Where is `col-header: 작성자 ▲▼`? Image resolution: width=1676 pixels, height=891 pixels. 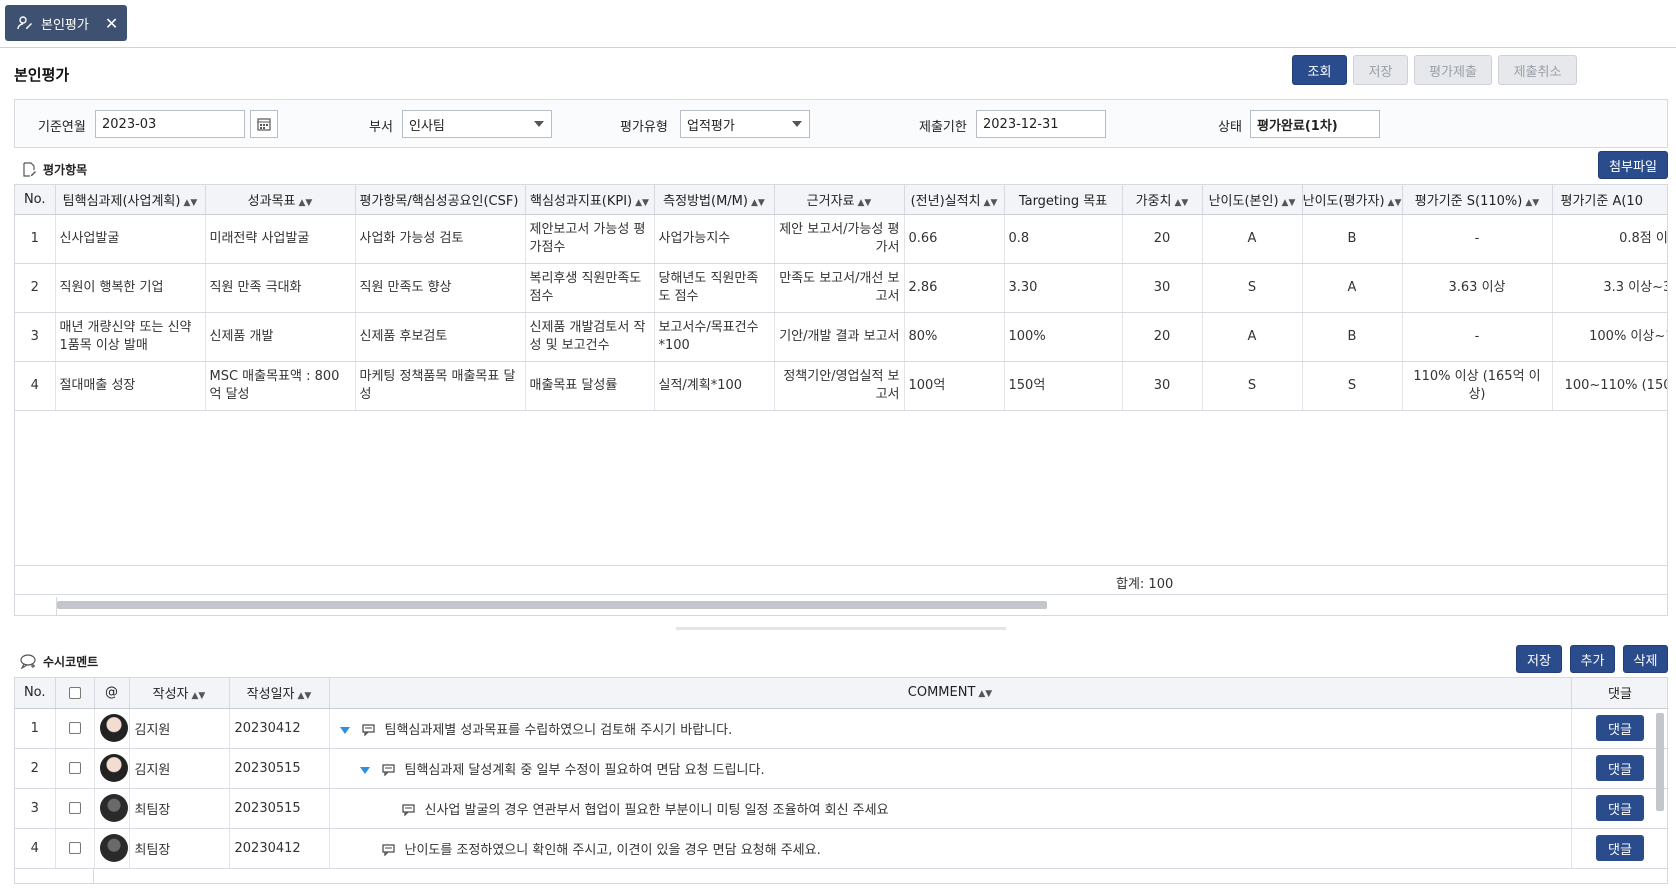 col-header: 작성자 ▲▼ is located at coordinates (179, 693).